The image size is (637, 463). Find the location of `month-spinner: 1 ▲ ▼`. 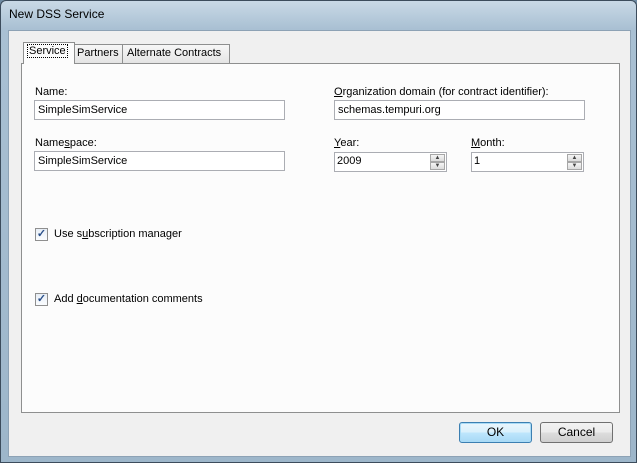

month-spinner: 1 ▲ ▼ is located at coordinates (527, 162).